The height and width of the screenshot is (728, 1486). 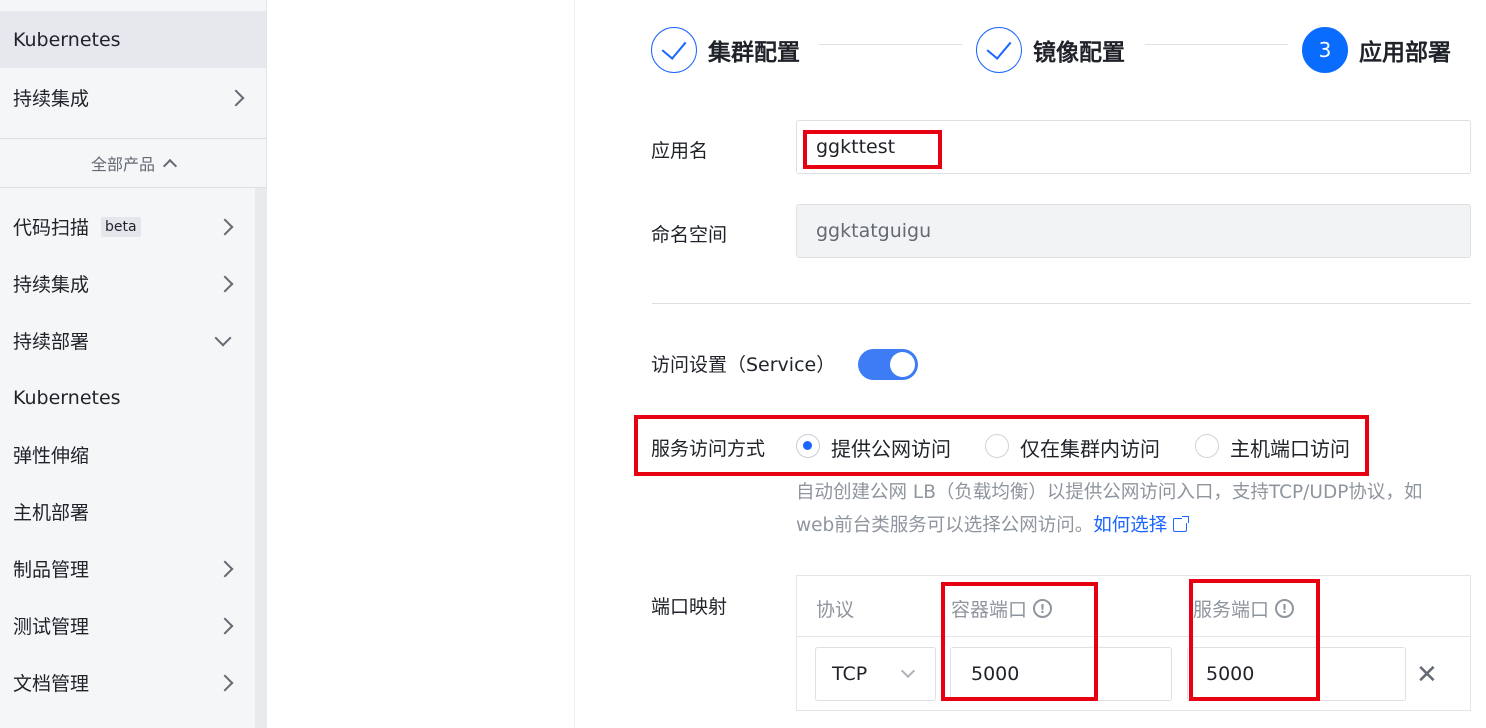 I want to click on highlight-box-container-port, so click(x=1019, y=641).